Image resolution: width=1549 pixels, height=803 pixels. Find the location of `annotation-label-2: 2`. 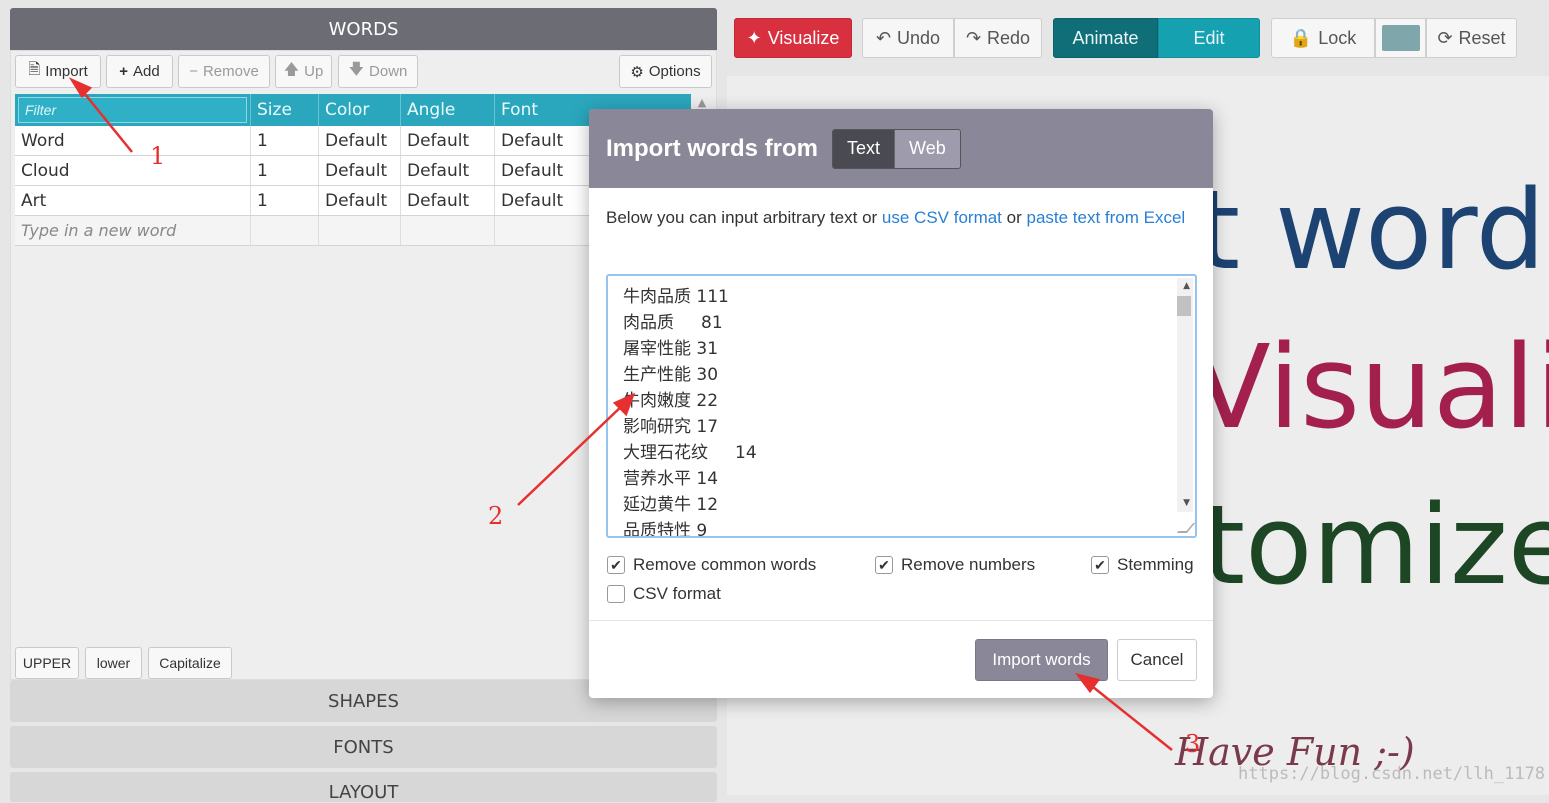

annotation-label-2: 2 is located at coordinates (496, 516).